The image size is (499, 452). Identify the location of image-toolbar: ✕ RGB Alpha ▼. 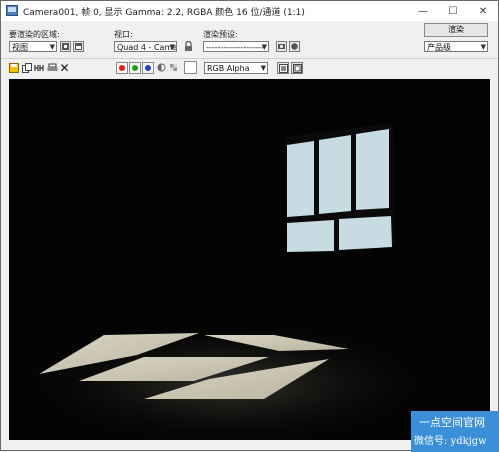
(249, 67).